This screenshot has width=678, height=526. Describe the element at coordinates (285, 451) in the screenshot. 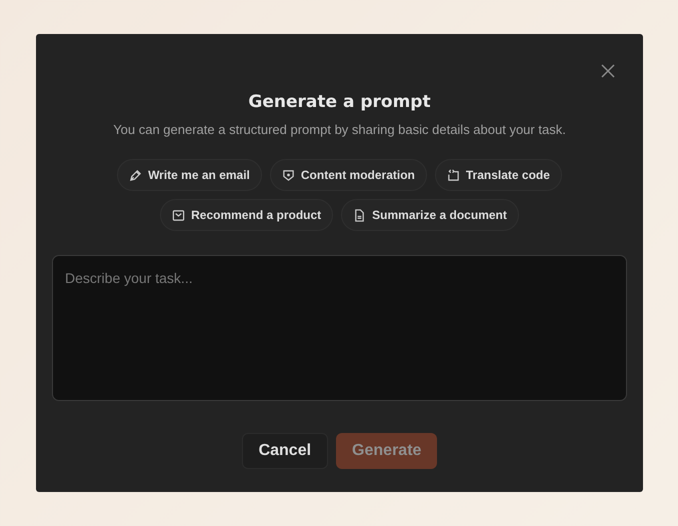

I see `cancel-button: Cancel` at that location.